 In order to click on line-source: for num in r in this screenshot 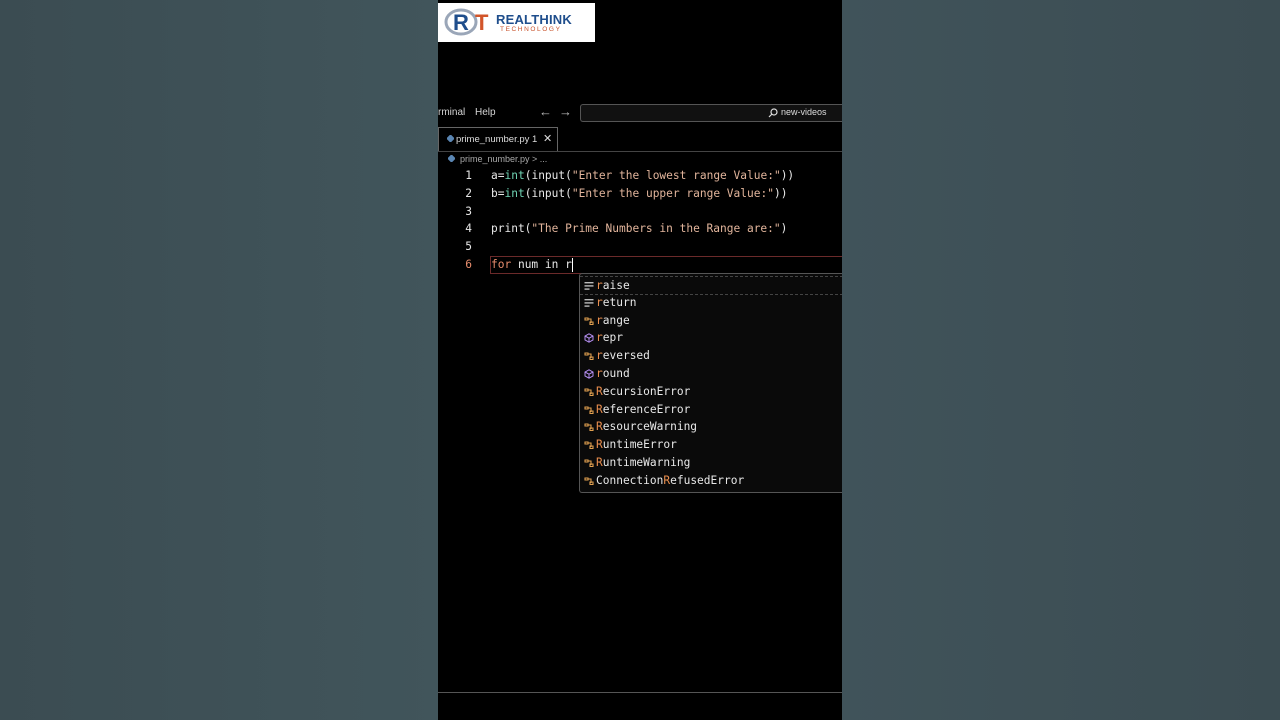, I will do `click(532, 265)`.